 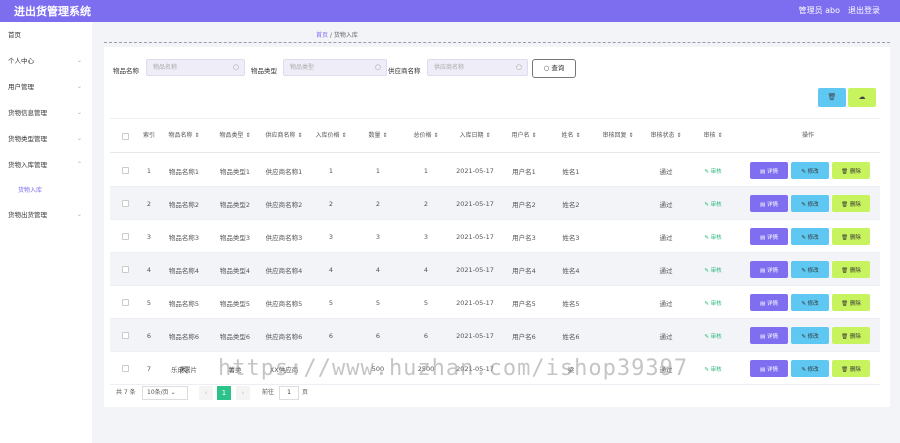 What do you see at coordinates (426, 236) in the screenshot?
I see `cell-total: 3` at bounding box center [426, 236].